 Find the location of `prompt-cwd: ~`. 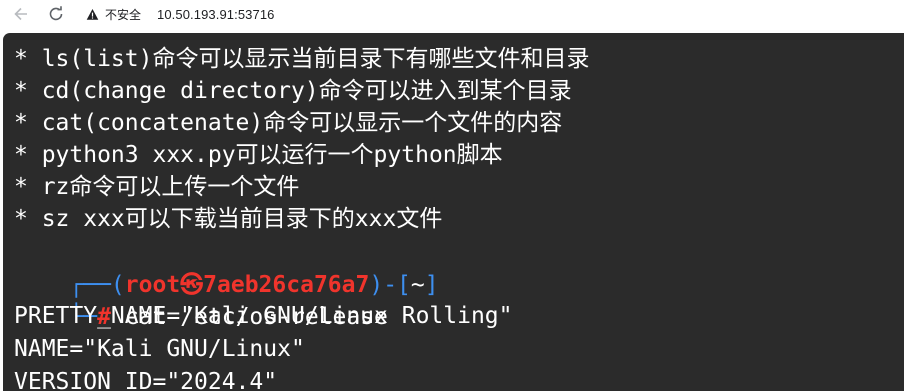

prompt-cwd: ~ is located at coordinates (417, 285).